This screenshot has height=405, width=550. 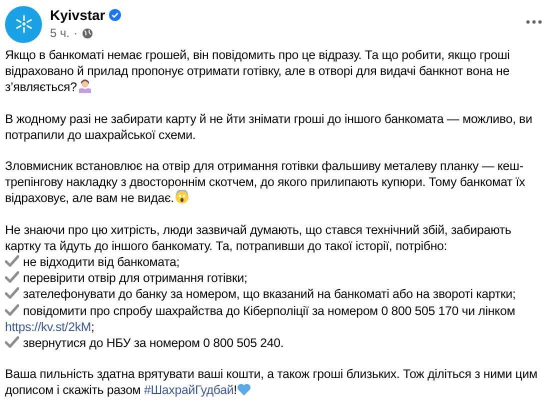 I want to click on checklist-item: повідомити про спробу шахрайства до Кіберполіції за номером 0 800 505 170 чи лінком https://kv.st/2kM;, so click(x=260, y=319).